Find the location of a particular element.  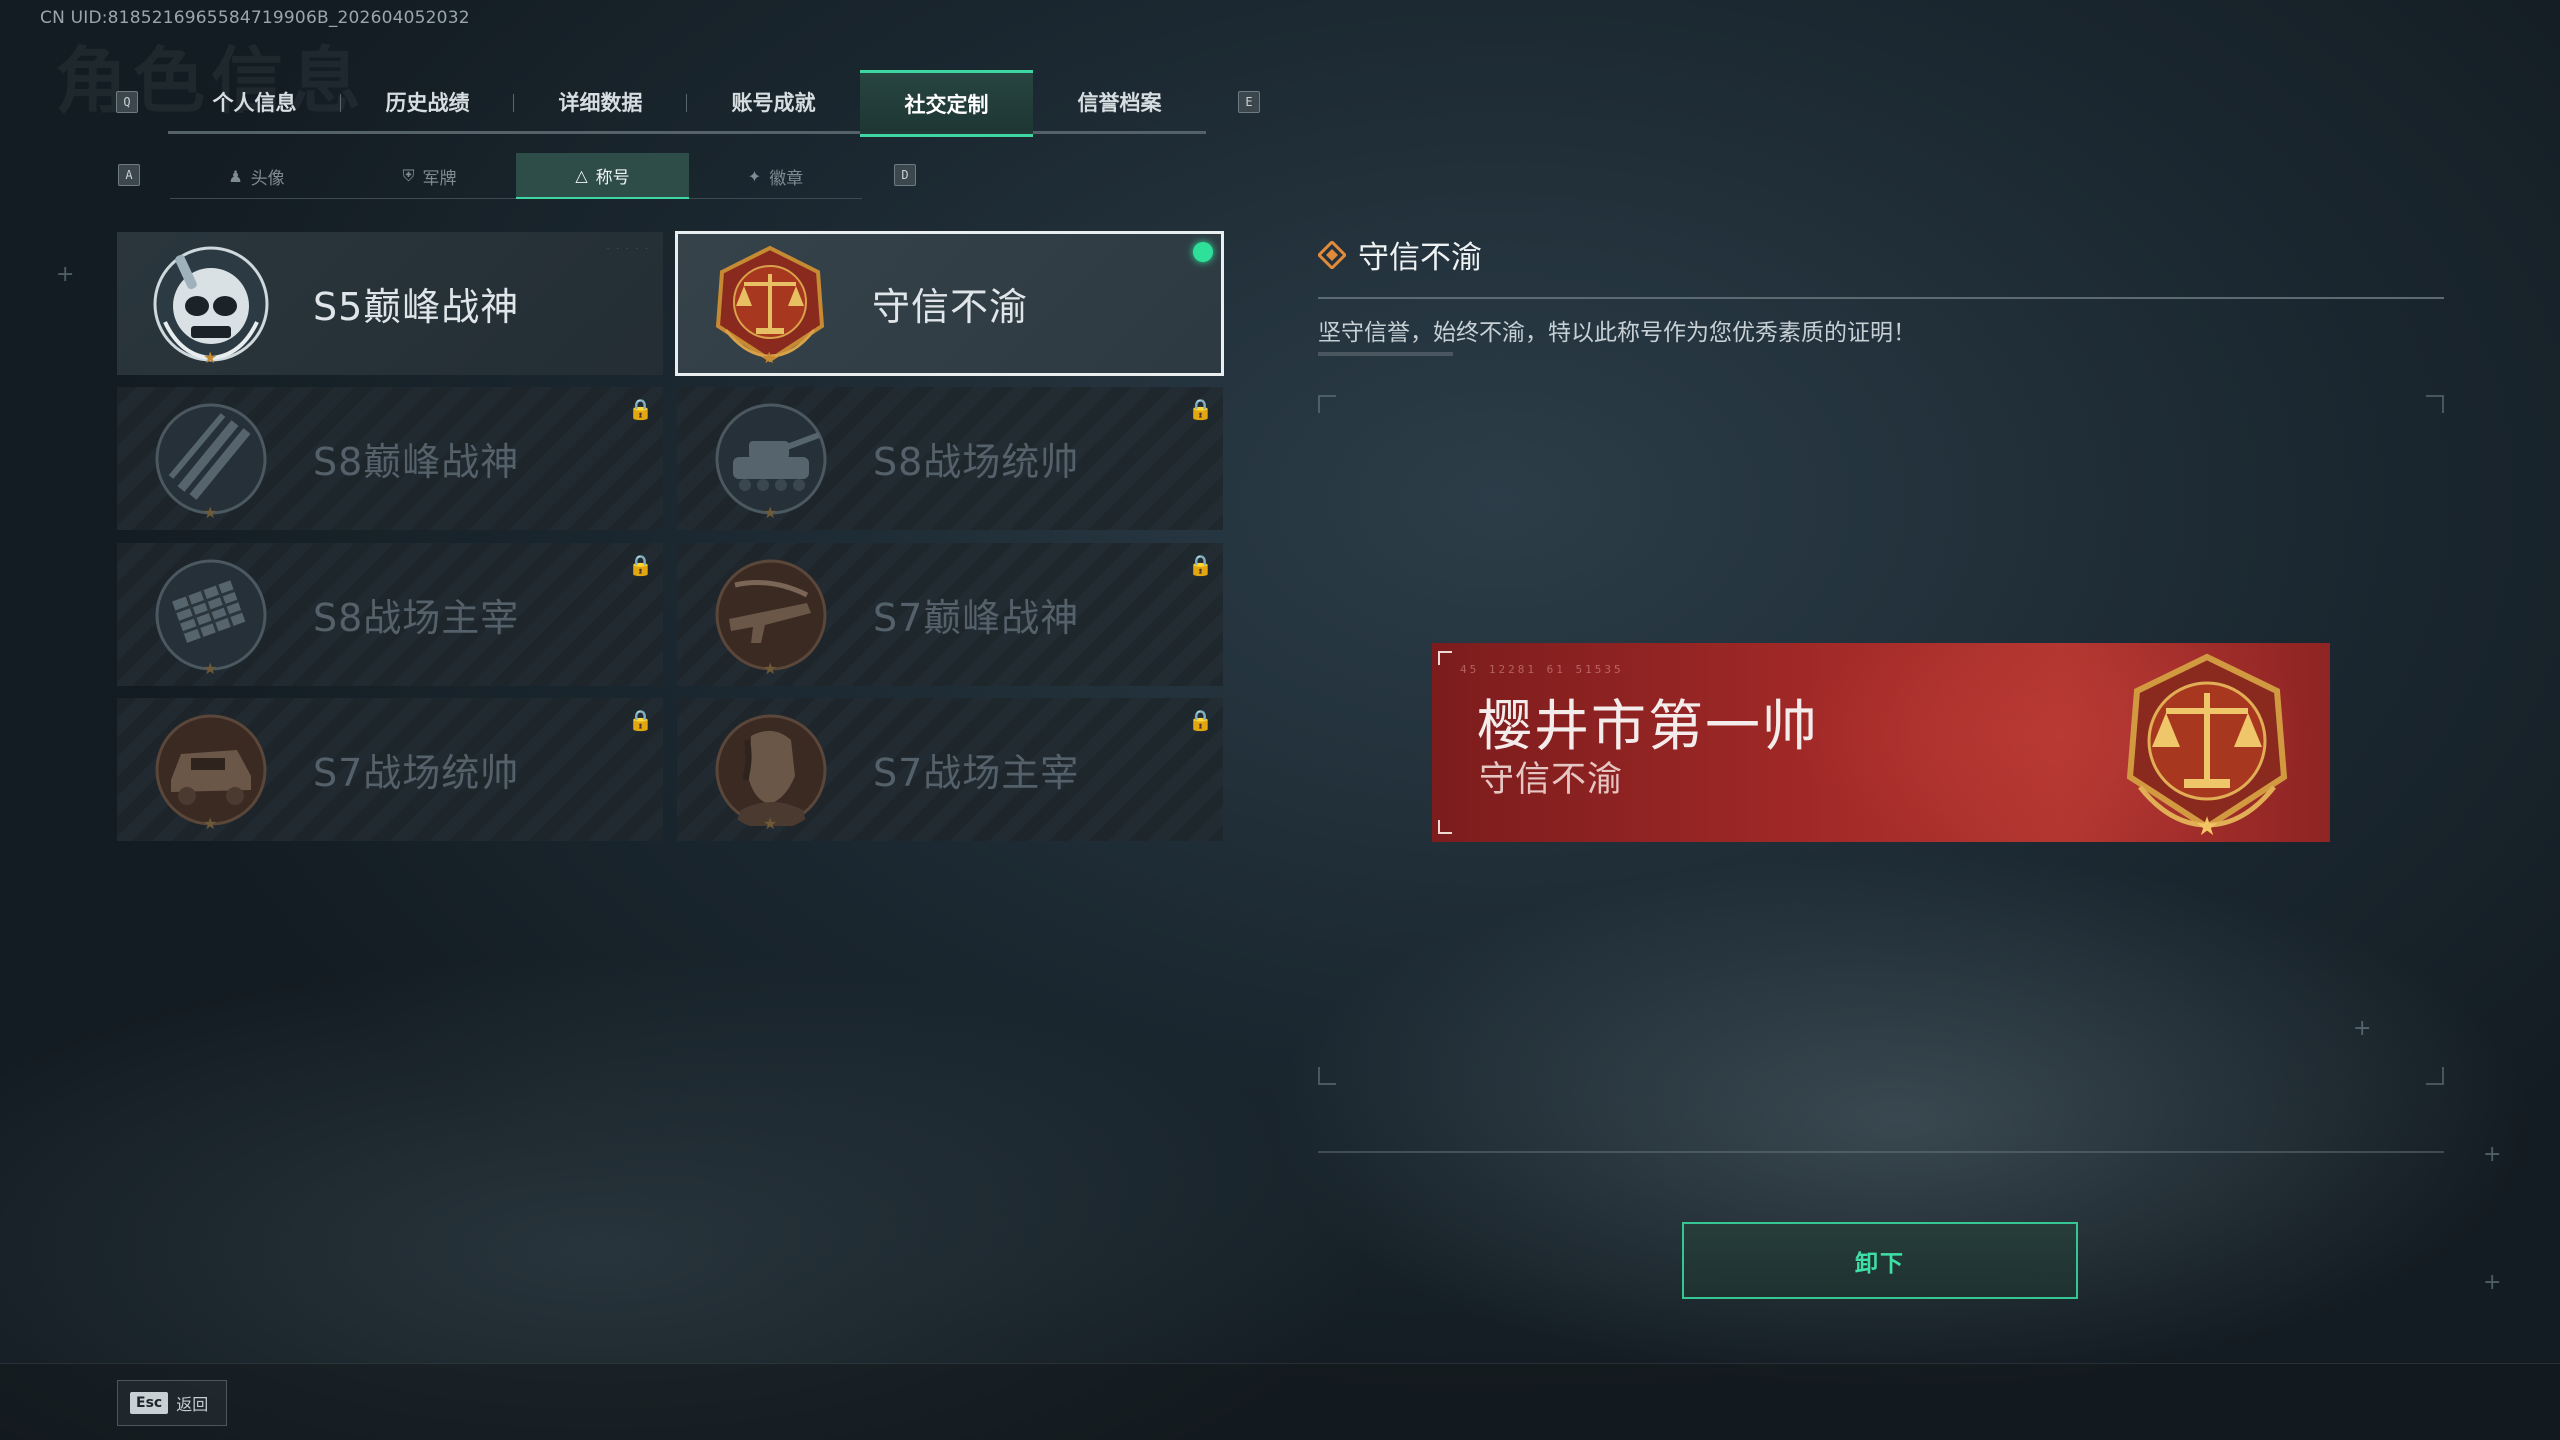

title-icon: △ is located at coordinates (581, 175).